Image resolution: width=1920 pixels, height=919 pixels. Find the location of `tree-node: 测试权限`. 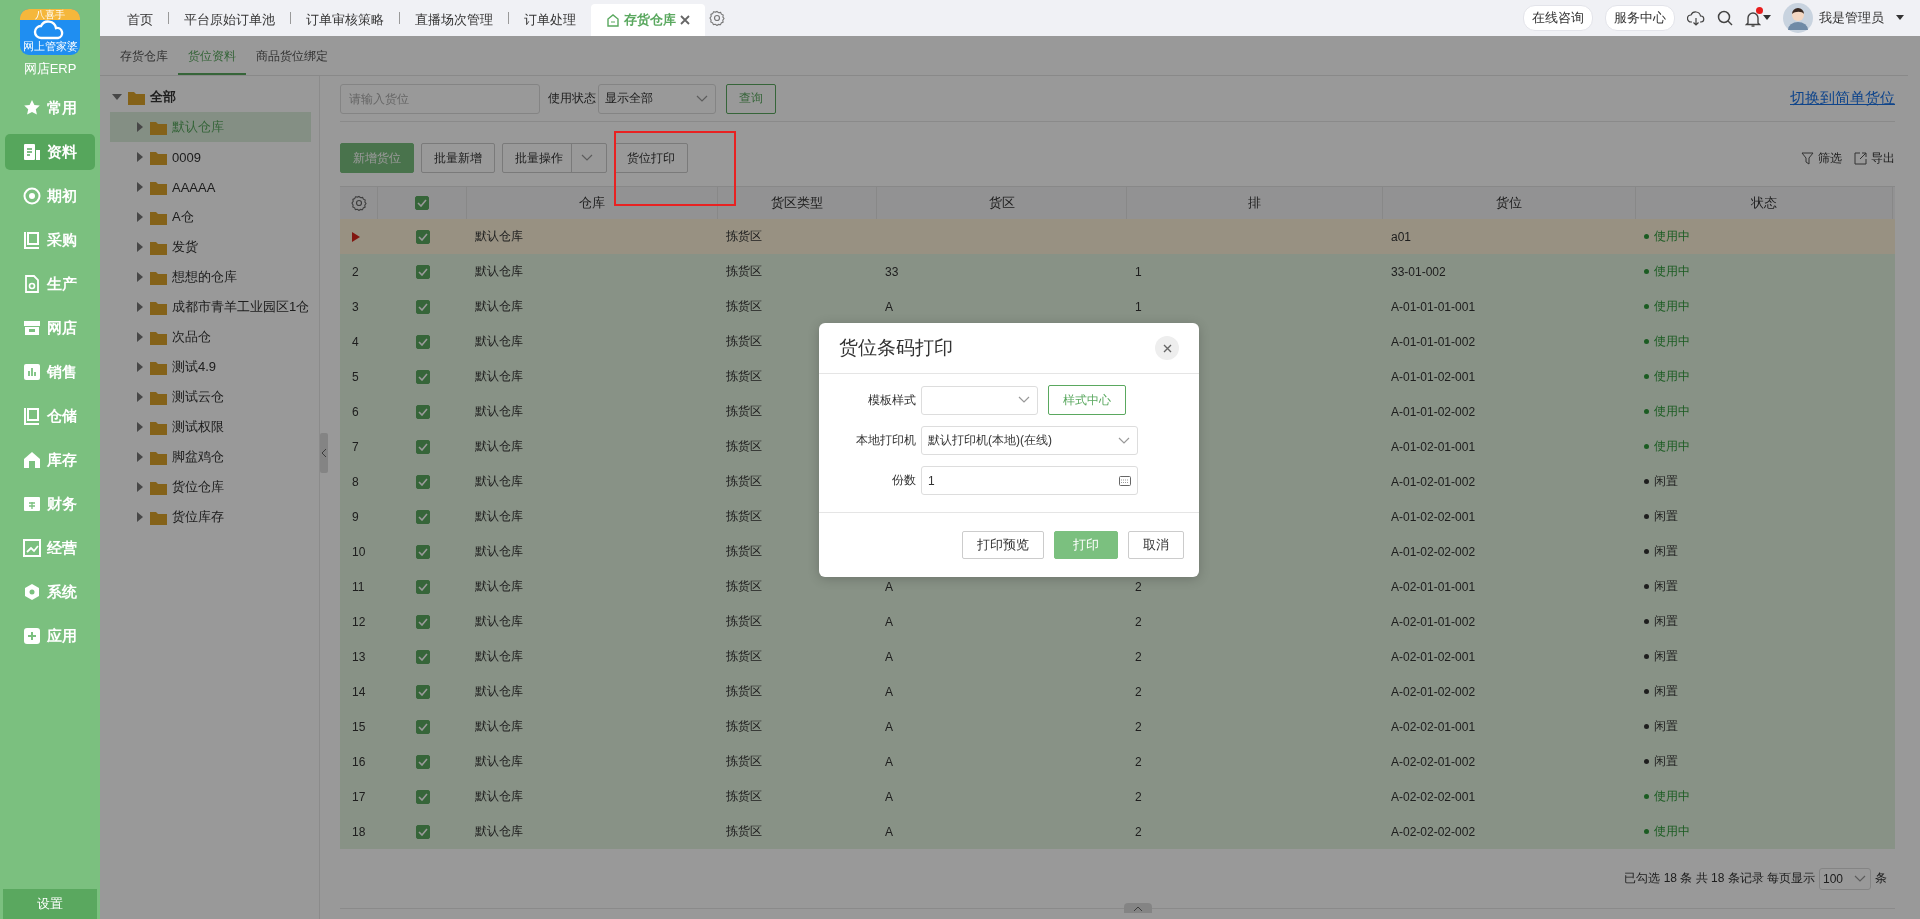

tree-node: 测试权限 is located at coordinates (198, 427).